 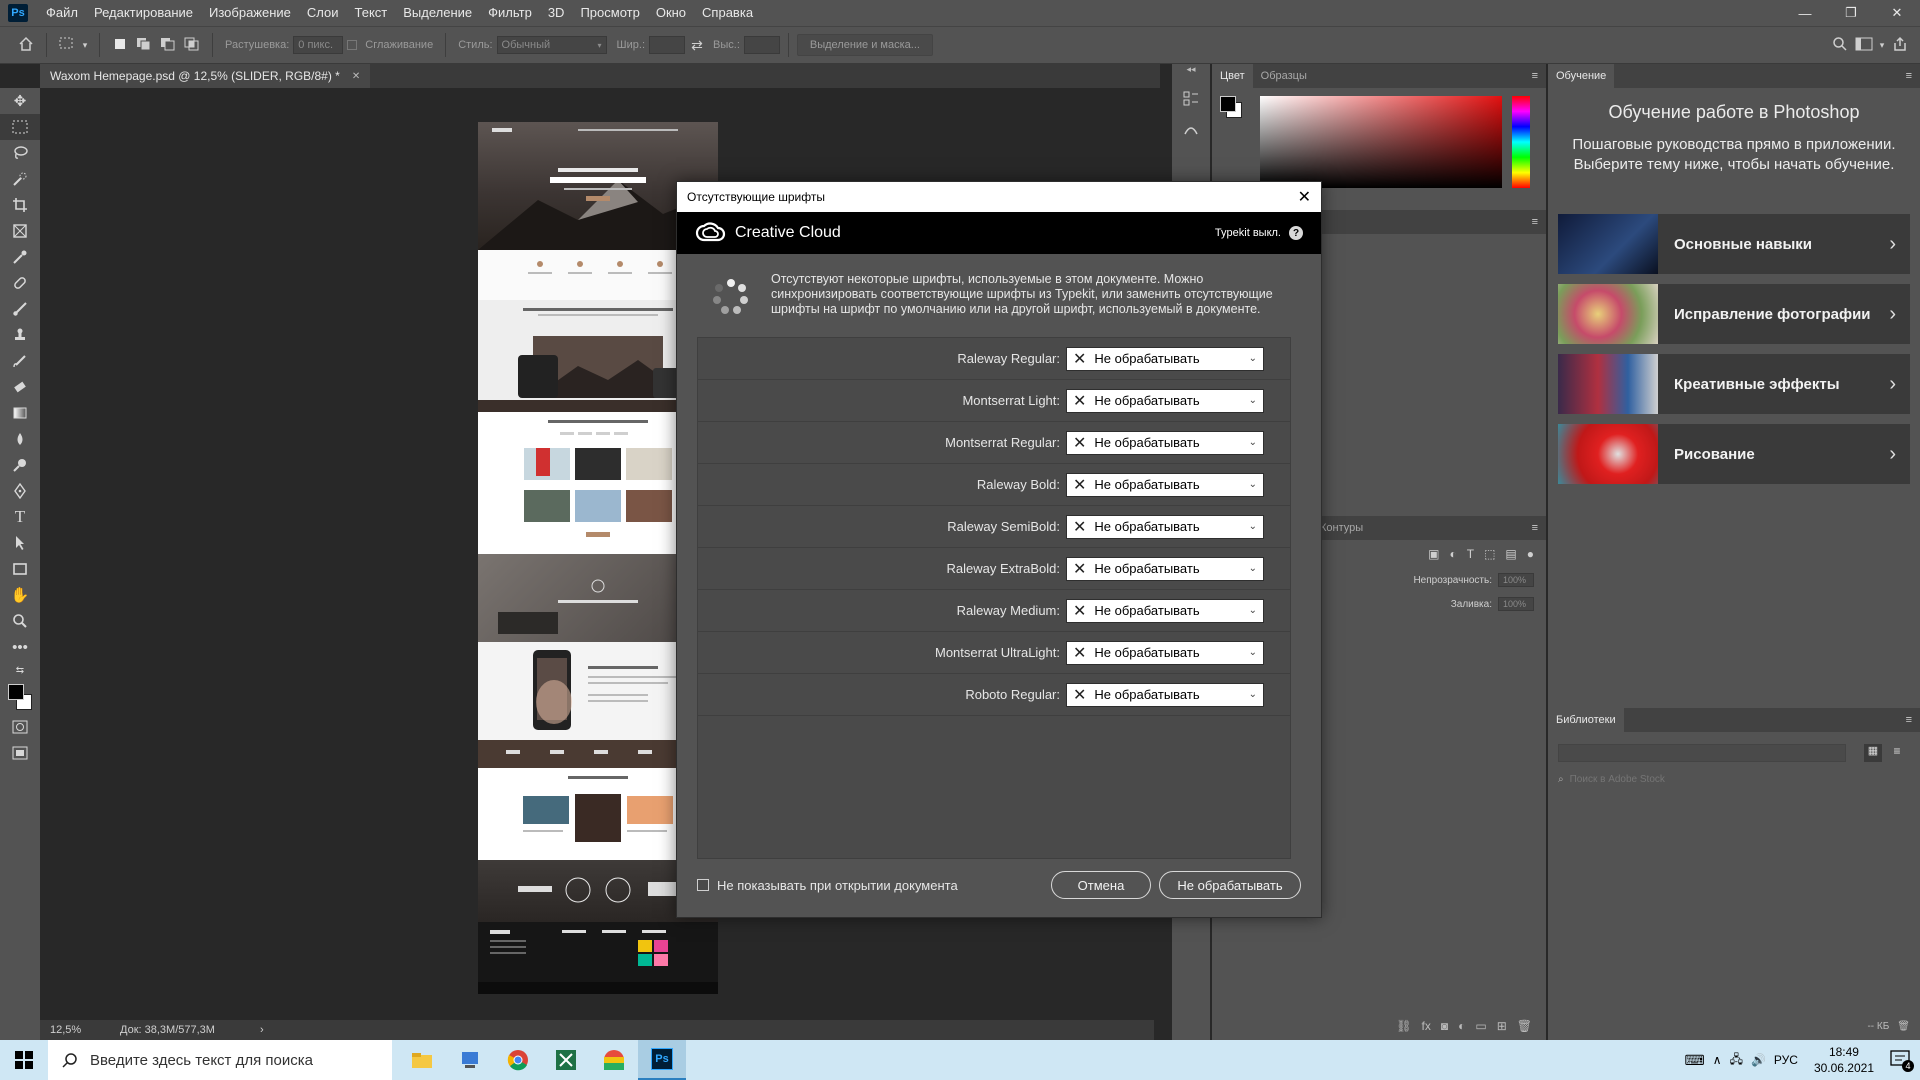 I want to click on frame-tool-icon, so click(x=20, y=231).